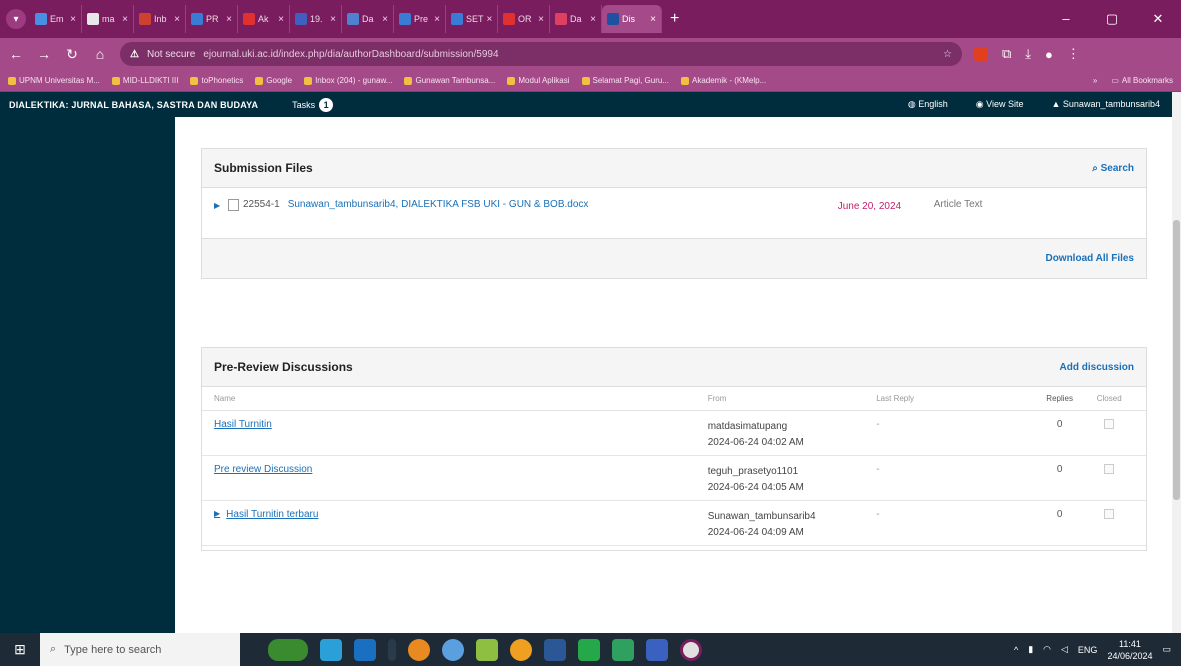 This screenshot has height=666, width=1181. Describe the element at coordinates (1088, 650) in the screenshot. I see `language-indicator: ENG` at that location.